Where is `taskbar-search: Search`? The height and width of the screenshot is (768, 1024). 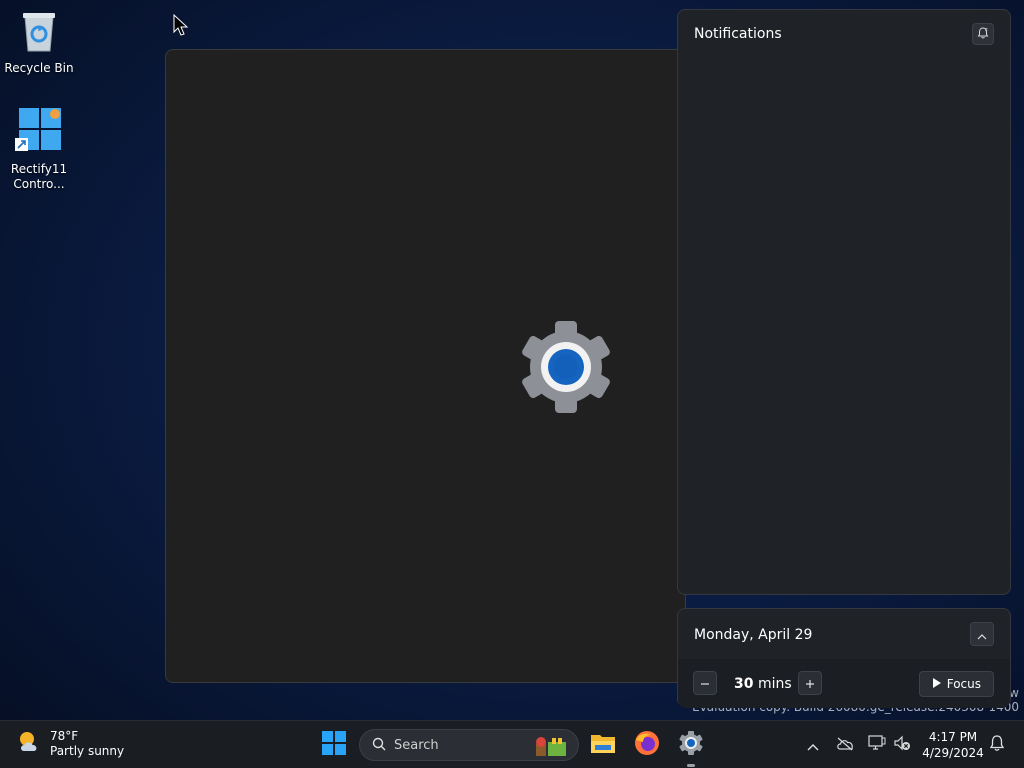 taskbar-search: Search is located at coordinates (469, 745).